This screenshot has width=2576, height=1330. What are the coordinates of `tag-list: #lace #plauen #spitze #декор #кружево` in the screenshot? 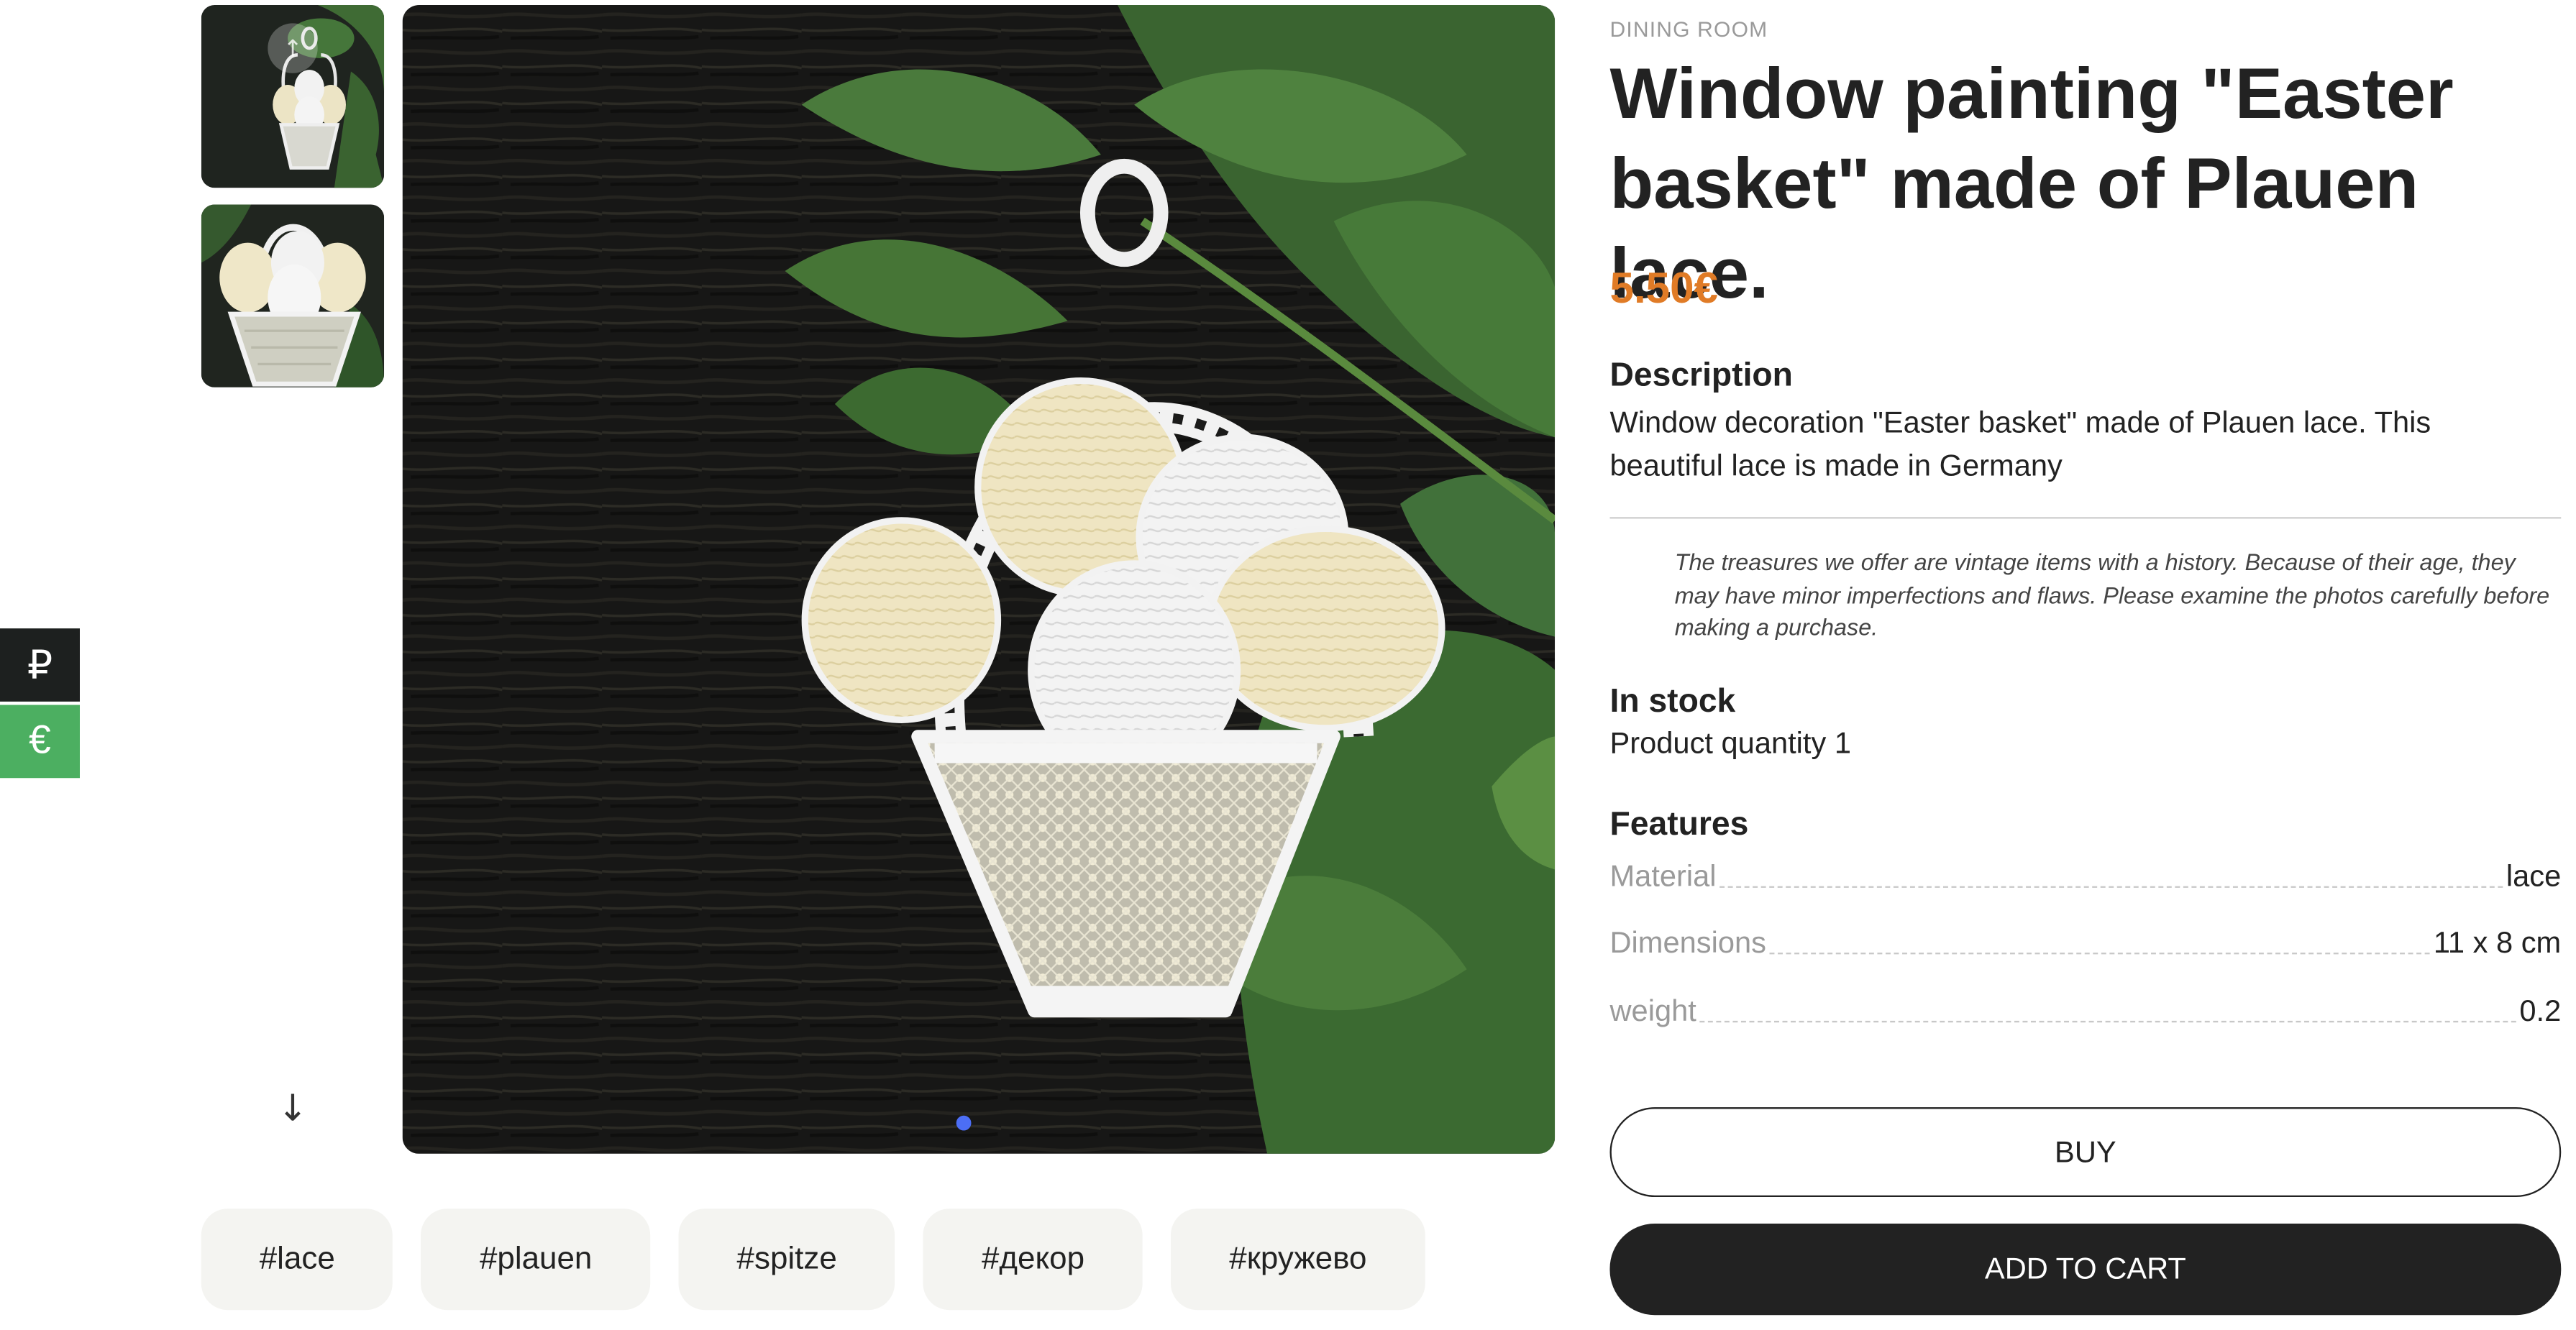 It's located at (813, 1260).